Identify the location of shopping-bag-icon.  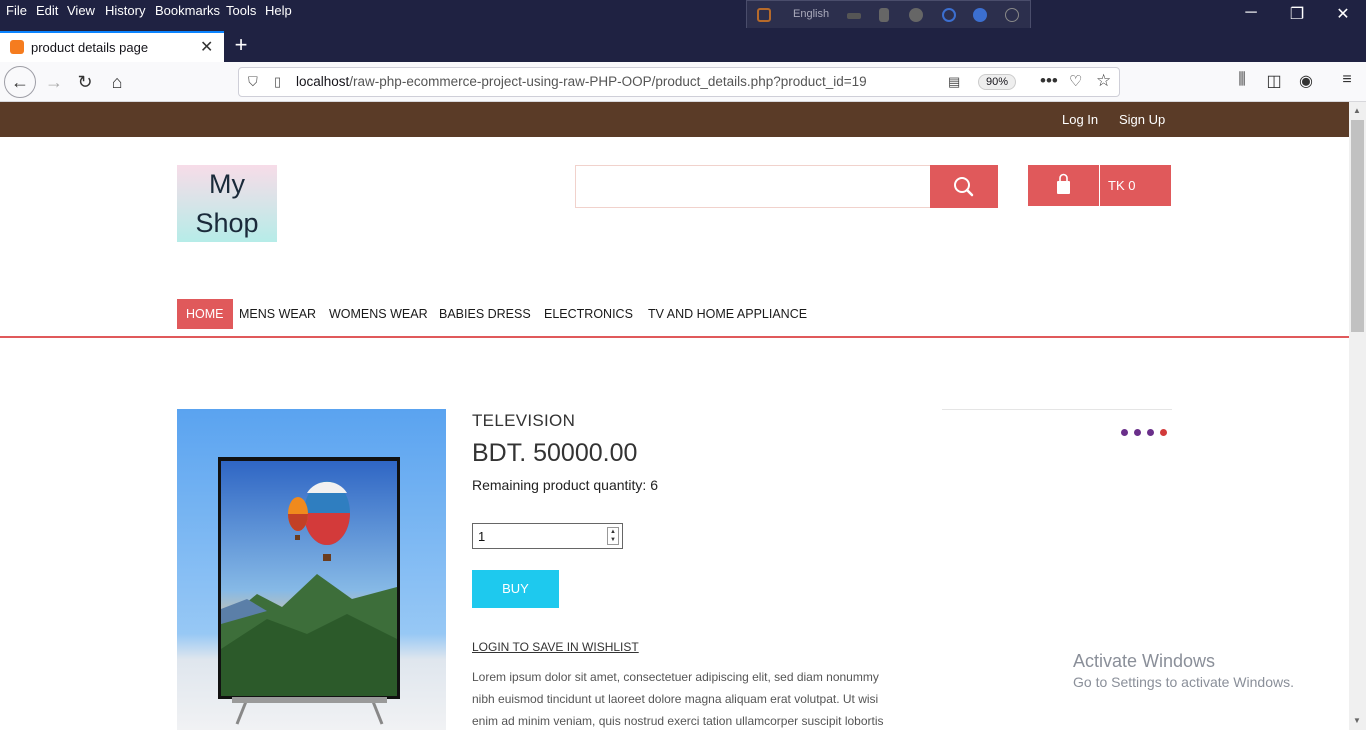
(1063, 183).